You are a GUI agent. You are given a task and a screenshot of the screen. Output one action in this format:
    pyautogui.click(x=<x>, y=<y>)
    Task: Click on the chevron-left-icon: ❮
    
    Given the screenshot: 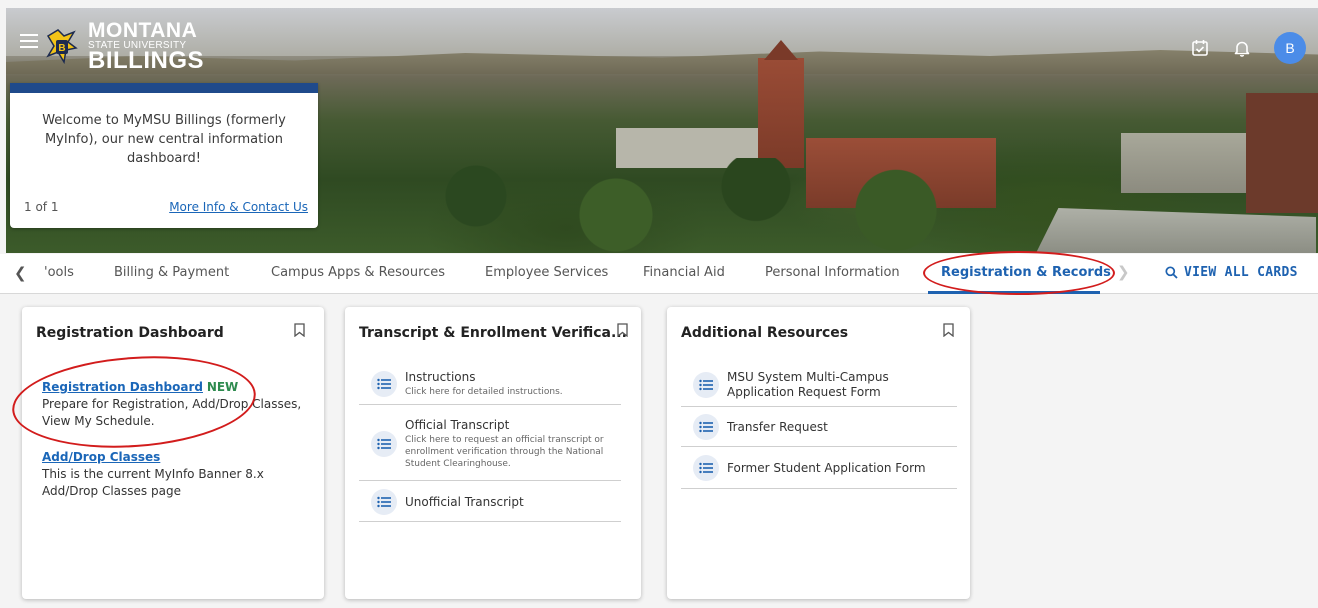 What is the action you would take?
    pyautogui.click(x=20, y=273)
    